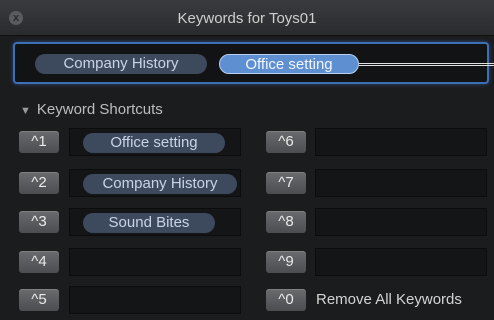 This screenshot has height=320, width=494. I want to click on shortcut-key-4: ^4, so click(39, 262).